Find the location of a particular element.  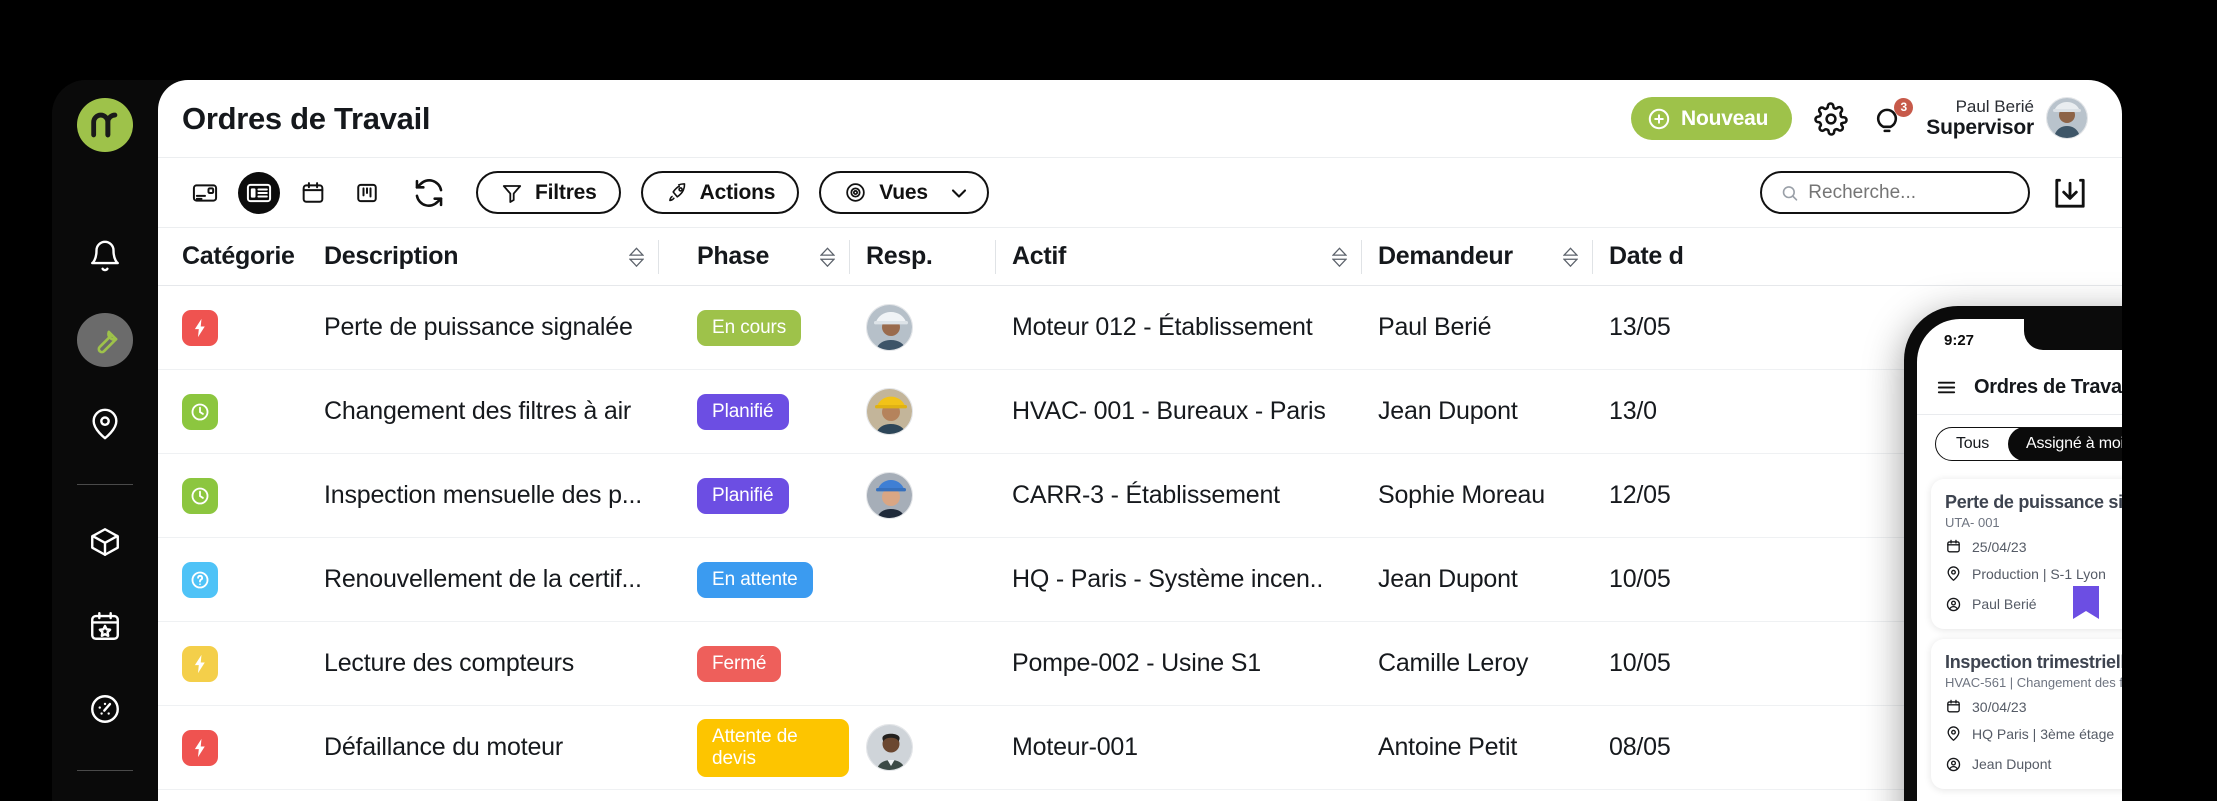

actions-label: Actions is located at coordinates (737, 192).